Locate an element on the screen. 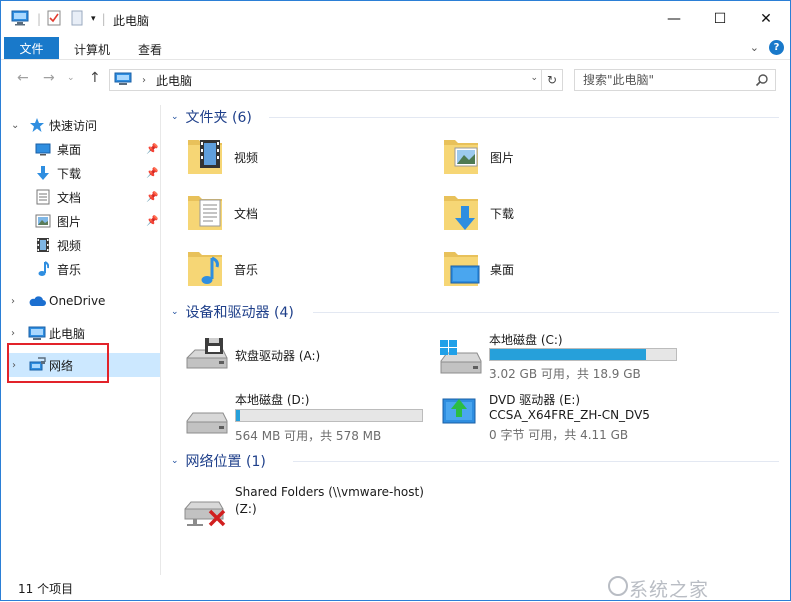 The image size is (791, 602). drive-free-space: 3.02 GB 可用，共 18.9 GB is located at coordinates (565, 374).